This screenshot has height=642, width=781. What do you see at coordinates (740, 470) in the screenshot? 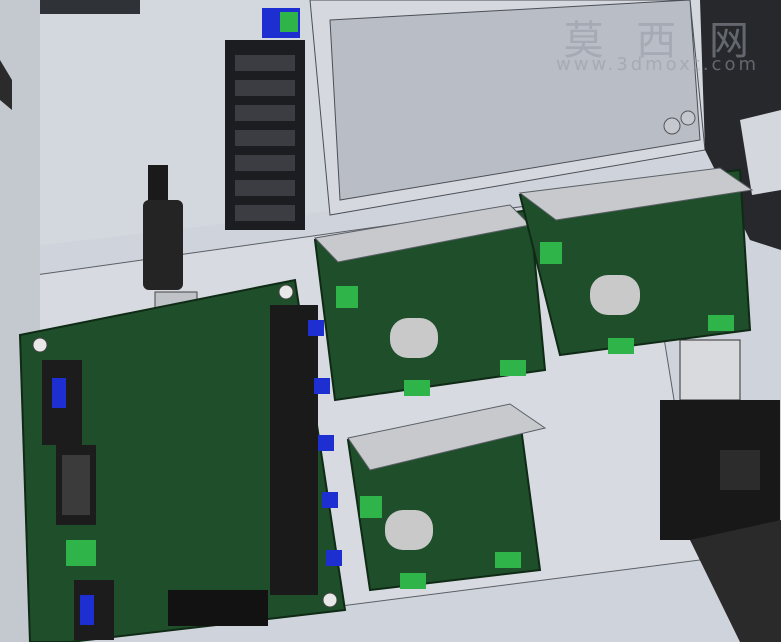
I see `power-inlet-socket` at bounding box center [740, 470].